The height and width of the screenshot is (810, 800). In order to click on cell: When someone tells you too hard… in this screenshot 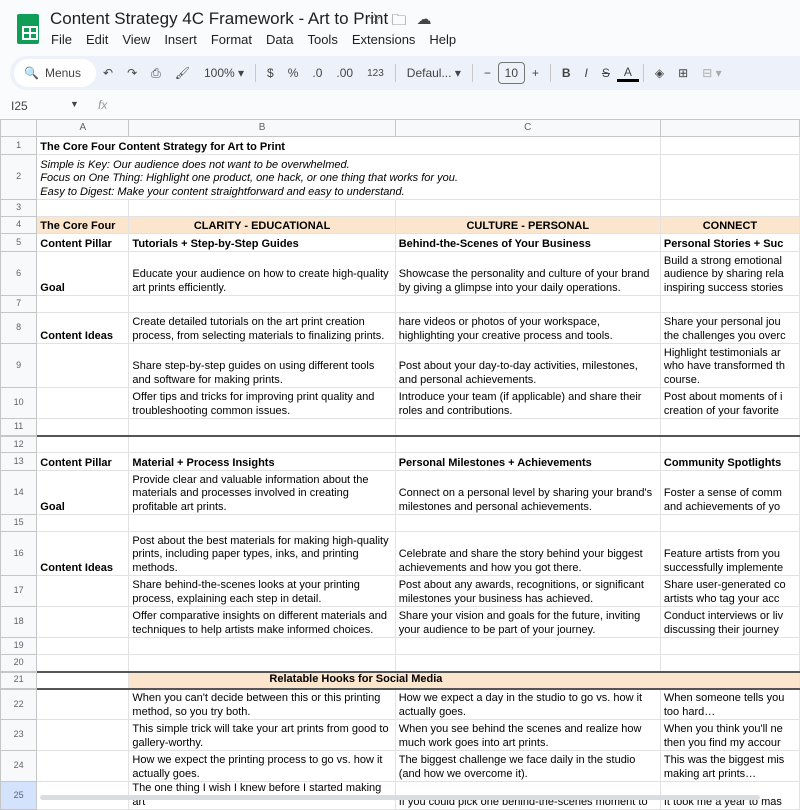, I will do `click(729, 704)`.